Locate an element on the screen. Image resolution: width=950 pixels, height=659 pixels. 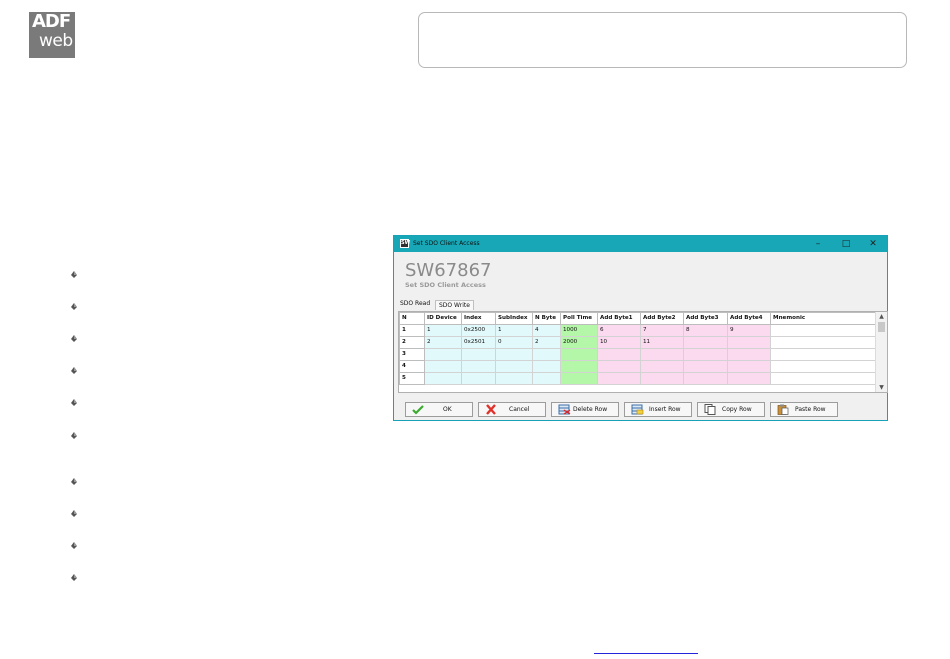
scrollbar-thumb is located at coordinates (881, 327).